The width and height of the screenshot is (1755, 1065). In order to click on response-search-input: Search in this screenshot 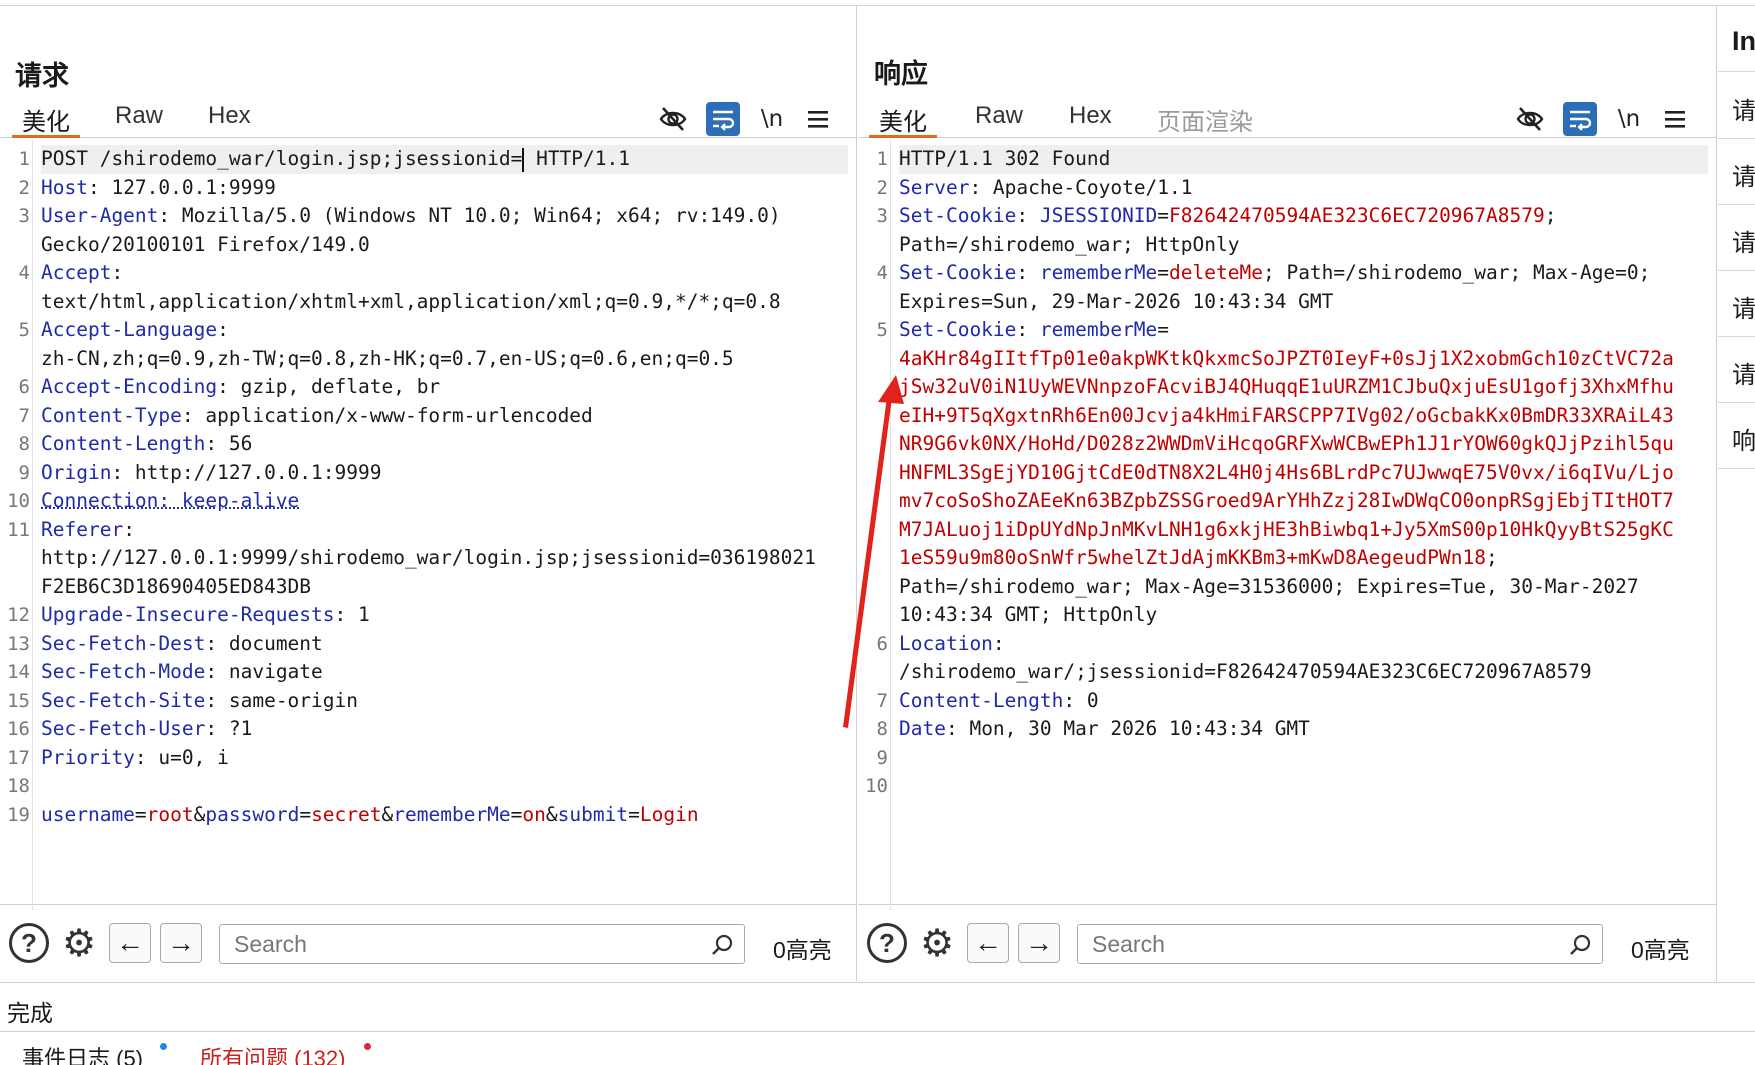, I will do `click(1340, 944)`.